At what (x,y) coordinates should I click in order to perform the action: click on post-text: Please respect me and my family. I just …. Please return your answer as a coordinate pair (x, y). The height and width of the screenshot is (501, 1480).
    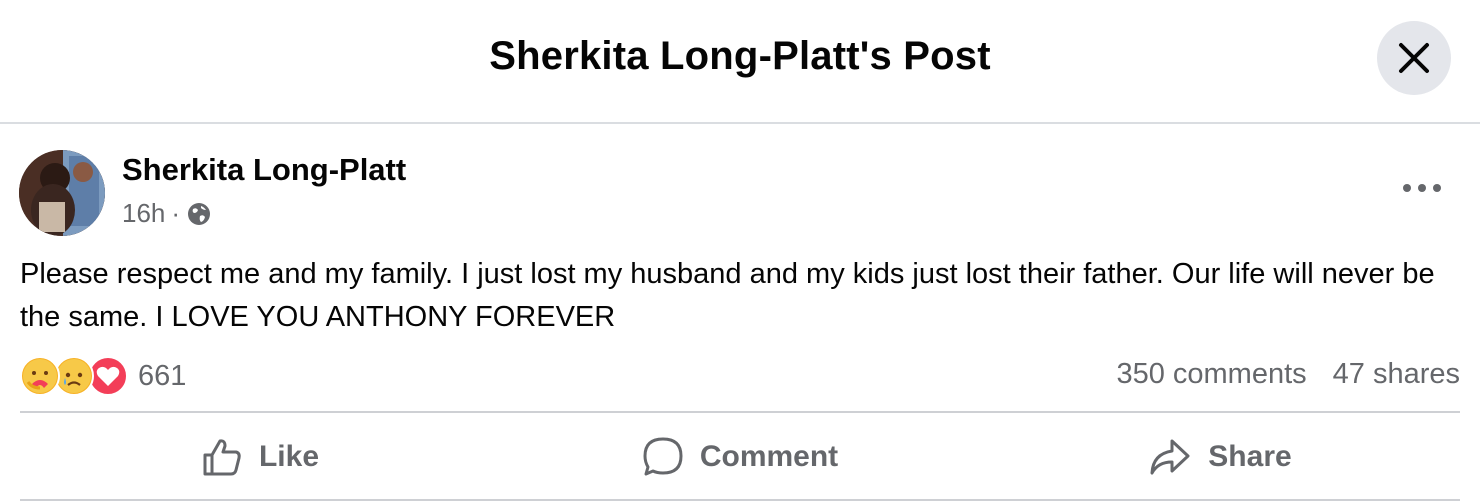
    Looking at the image, I should click on (727, 295).